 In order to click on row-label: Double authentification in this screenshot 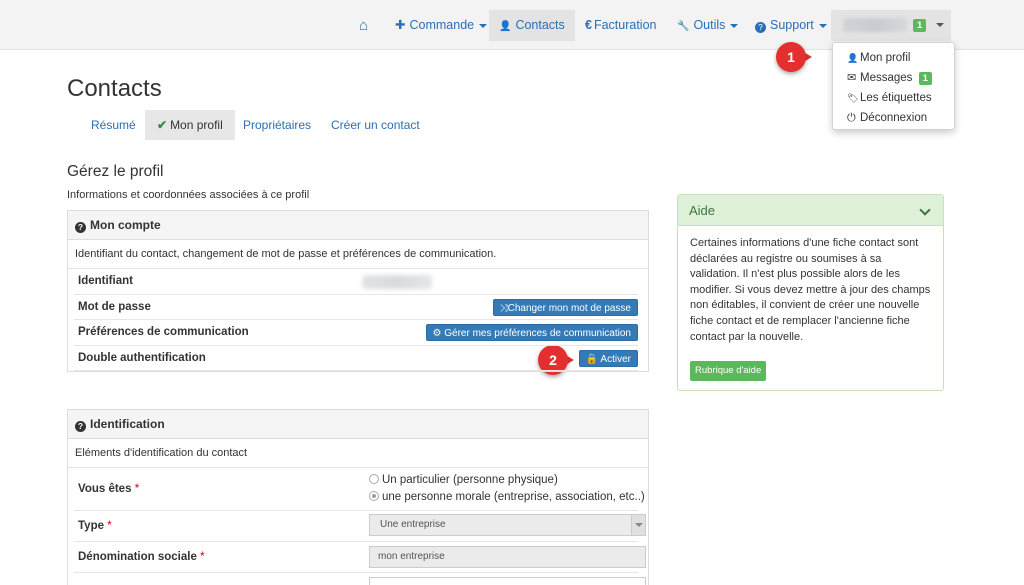, I will do `click(142, 357)`.